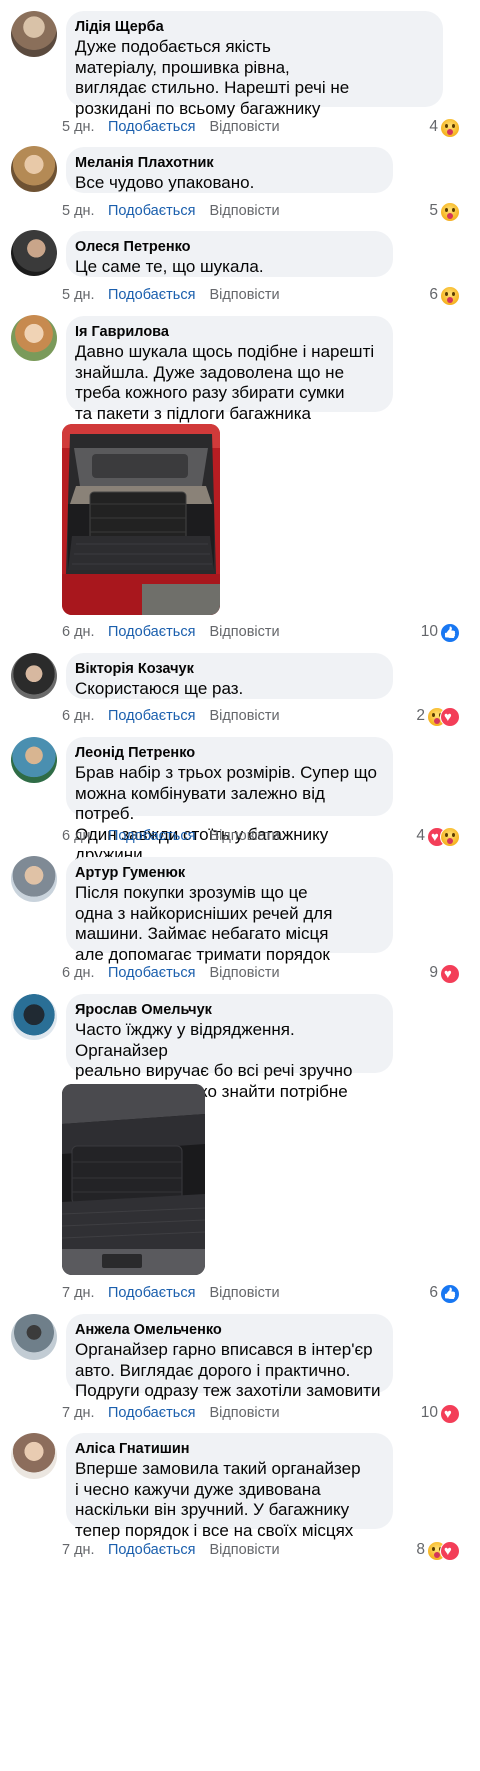 This screenshot has width=480, height=1771. I want to click on comment-author: Анжела Омельченко, so click(228, 1330).